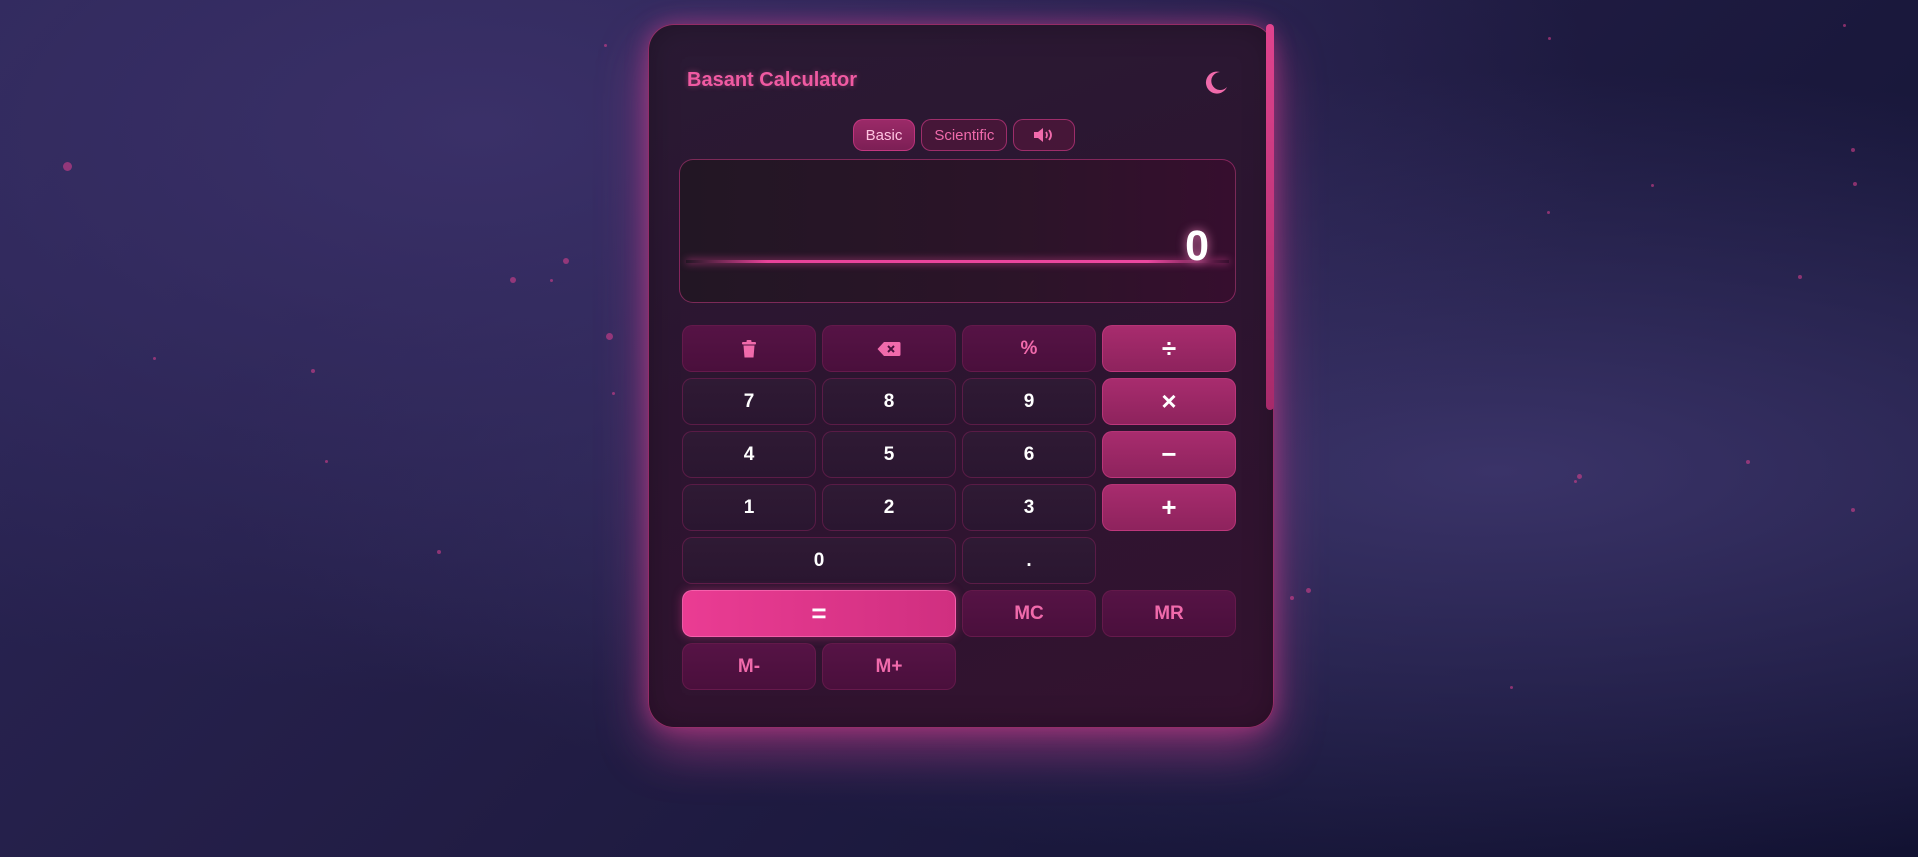 The image size is (1918, 857). I want to click on equals-button: =, so click(819, 613).